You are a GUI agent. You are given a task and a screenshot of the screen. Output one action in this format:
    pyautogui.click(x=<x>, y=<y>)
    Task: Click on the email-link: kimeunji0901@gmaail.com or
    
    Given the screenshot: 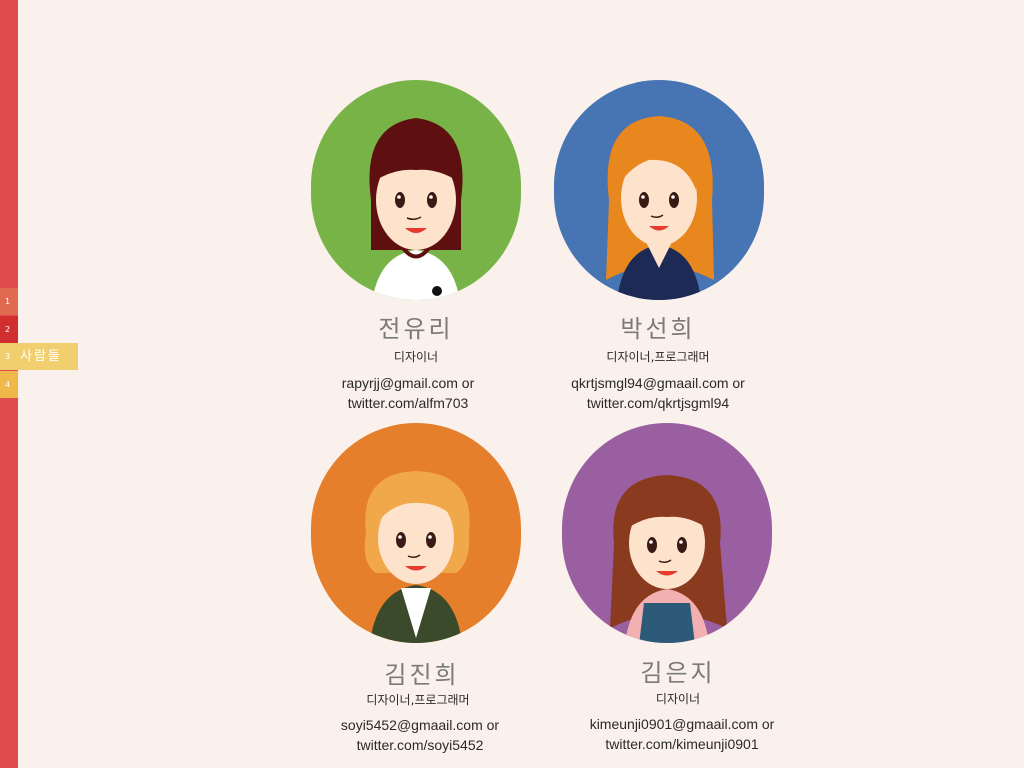 What is the action you would take?
    pyautogui.click(x=682, y=724)
    